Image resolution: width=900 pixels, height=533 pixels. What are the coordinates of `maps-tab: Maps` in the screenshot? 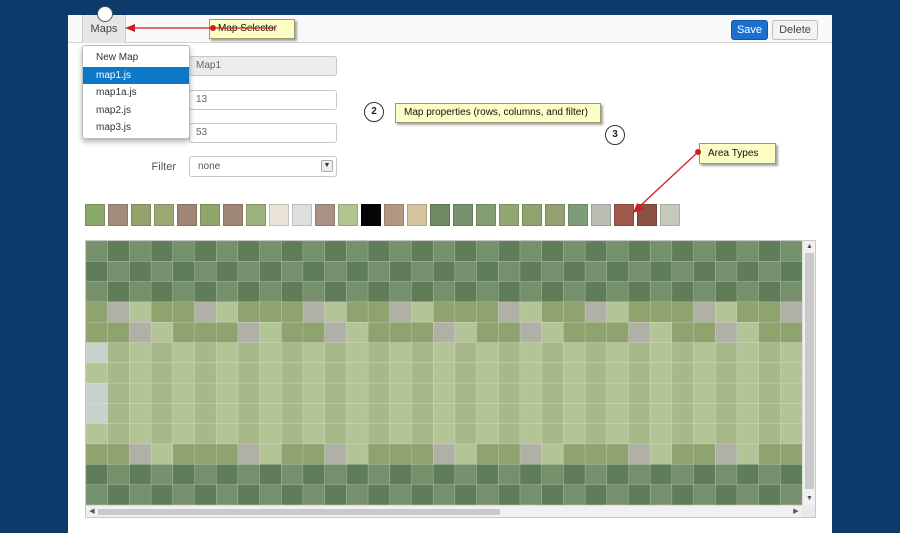 It's located at (104, 24).